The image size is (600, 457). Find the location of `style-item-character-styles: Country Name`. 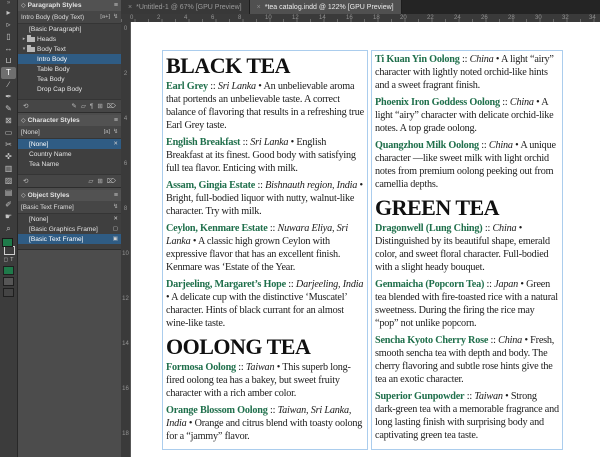

style-item-character-styles: Country Name is located at coordinates (69, 154).